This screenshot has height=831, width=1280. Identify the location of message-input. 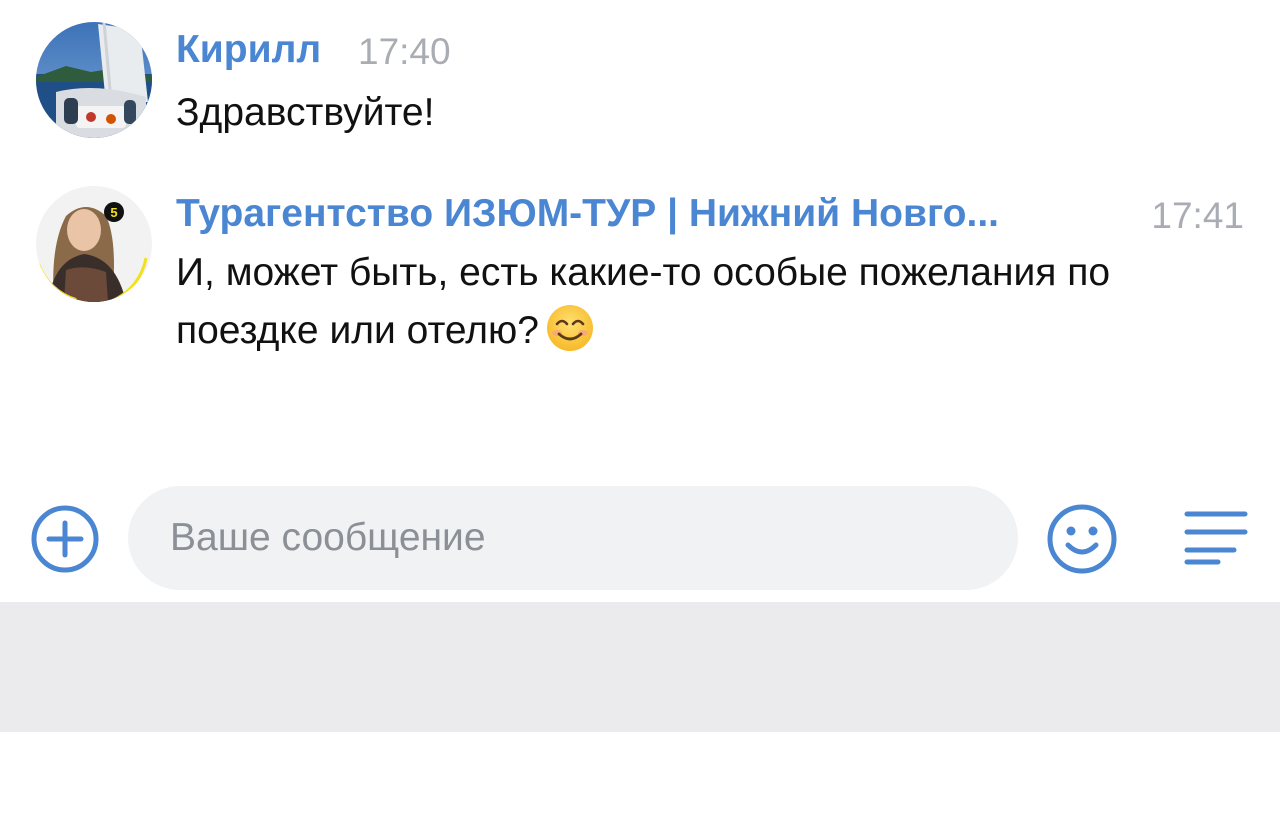
(573, 538).